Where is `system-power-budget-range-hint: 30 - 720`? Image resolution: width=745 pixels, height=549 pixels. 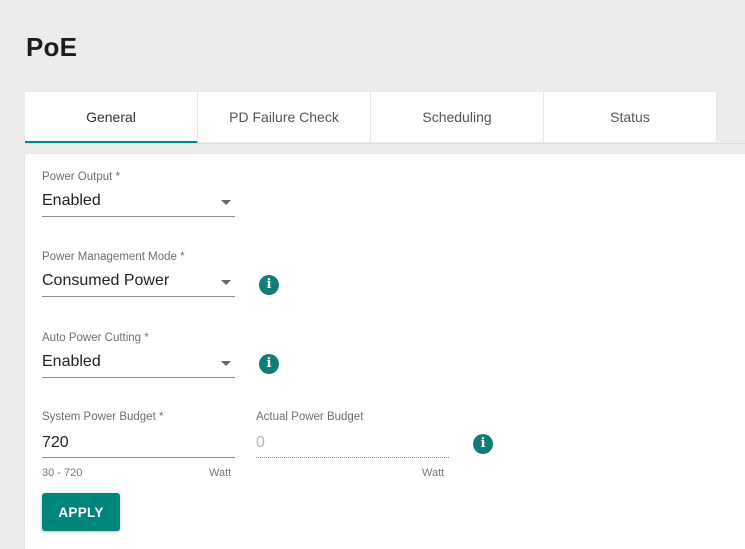 system-power-budget-range-hint: 30 - 720 is located at coordinates (62, 473).